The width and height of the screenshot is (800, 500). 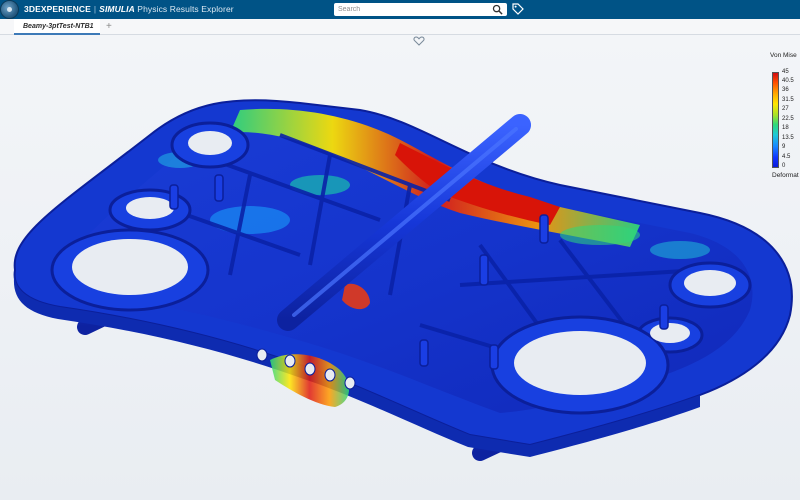 I want to click on legend-tick: 40.5, so click(x=788, y=81).